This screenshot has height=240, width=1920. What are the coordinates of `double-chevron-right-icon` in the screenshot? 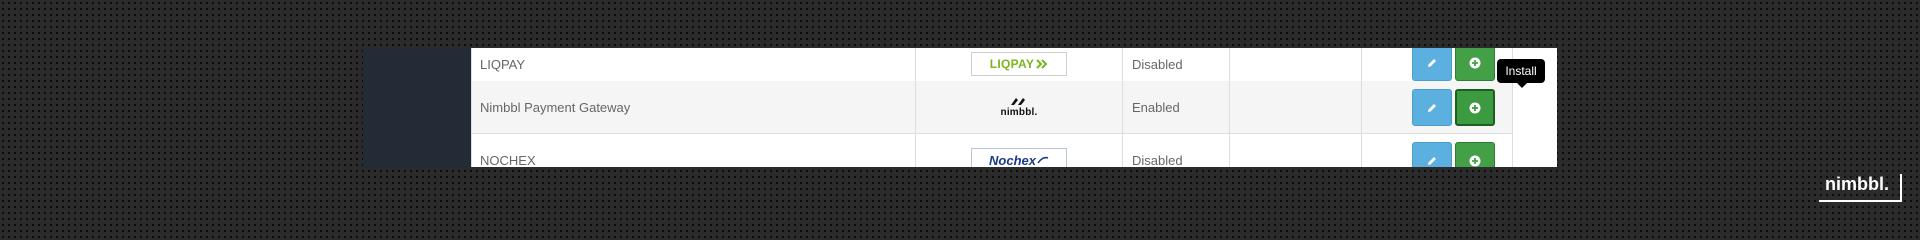 It's located at (1042, 64).